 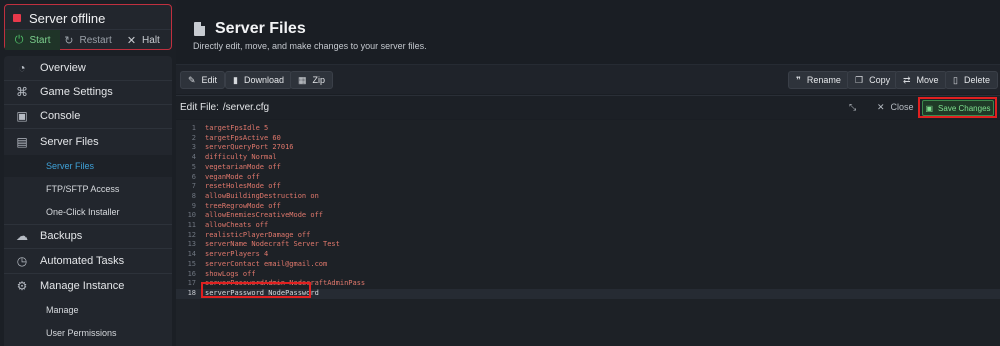 I want to click on download-button: ▮ Download, so click(x=258, y=80).